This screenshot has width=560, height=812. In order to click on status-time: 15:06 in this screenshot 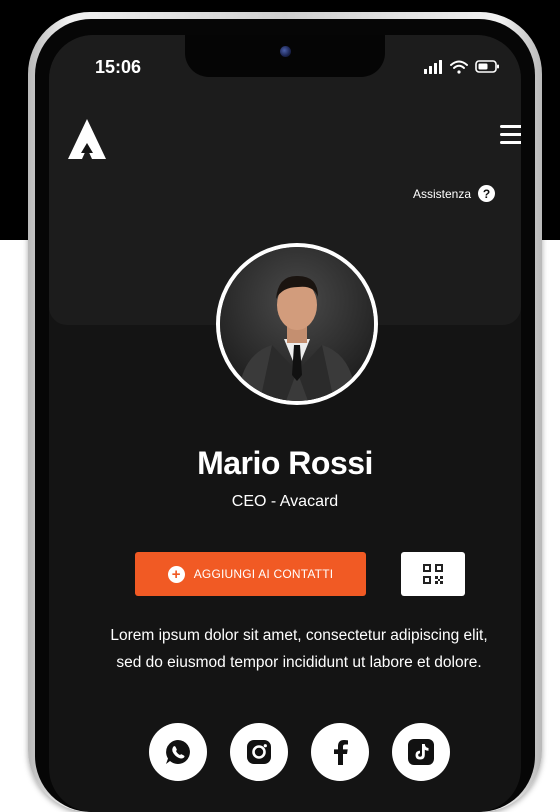, I will do `click(118, 67)`.